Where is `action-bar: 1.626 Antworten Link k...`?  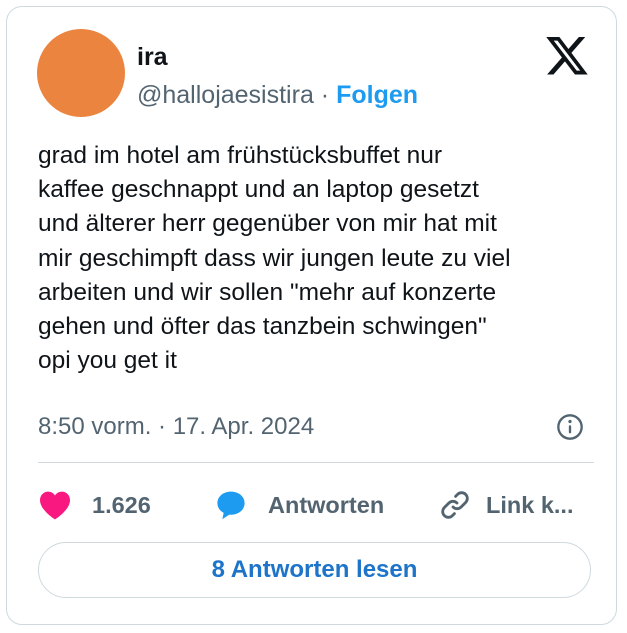 action-bar: 1.626 Antworten Link k... is located at coordinates (318, 505).